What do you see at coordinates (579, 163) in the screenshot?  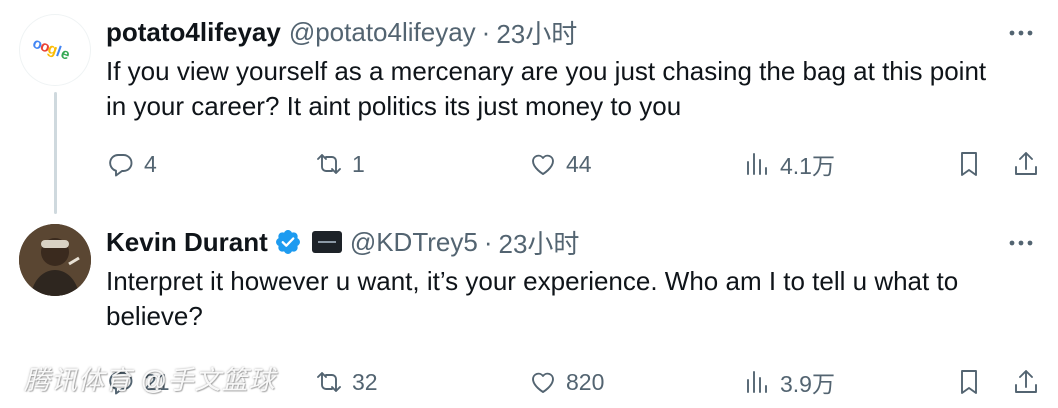 I see `like-count: 44` at bounding box center [579, 163].